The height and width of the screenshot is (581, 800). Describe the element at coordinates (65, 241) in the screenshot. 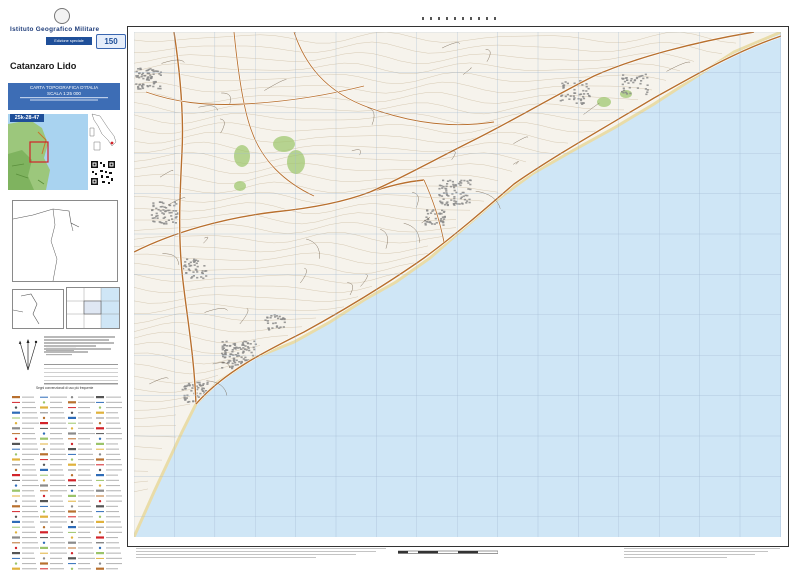

I see `geographic-outline-inset` at that location.